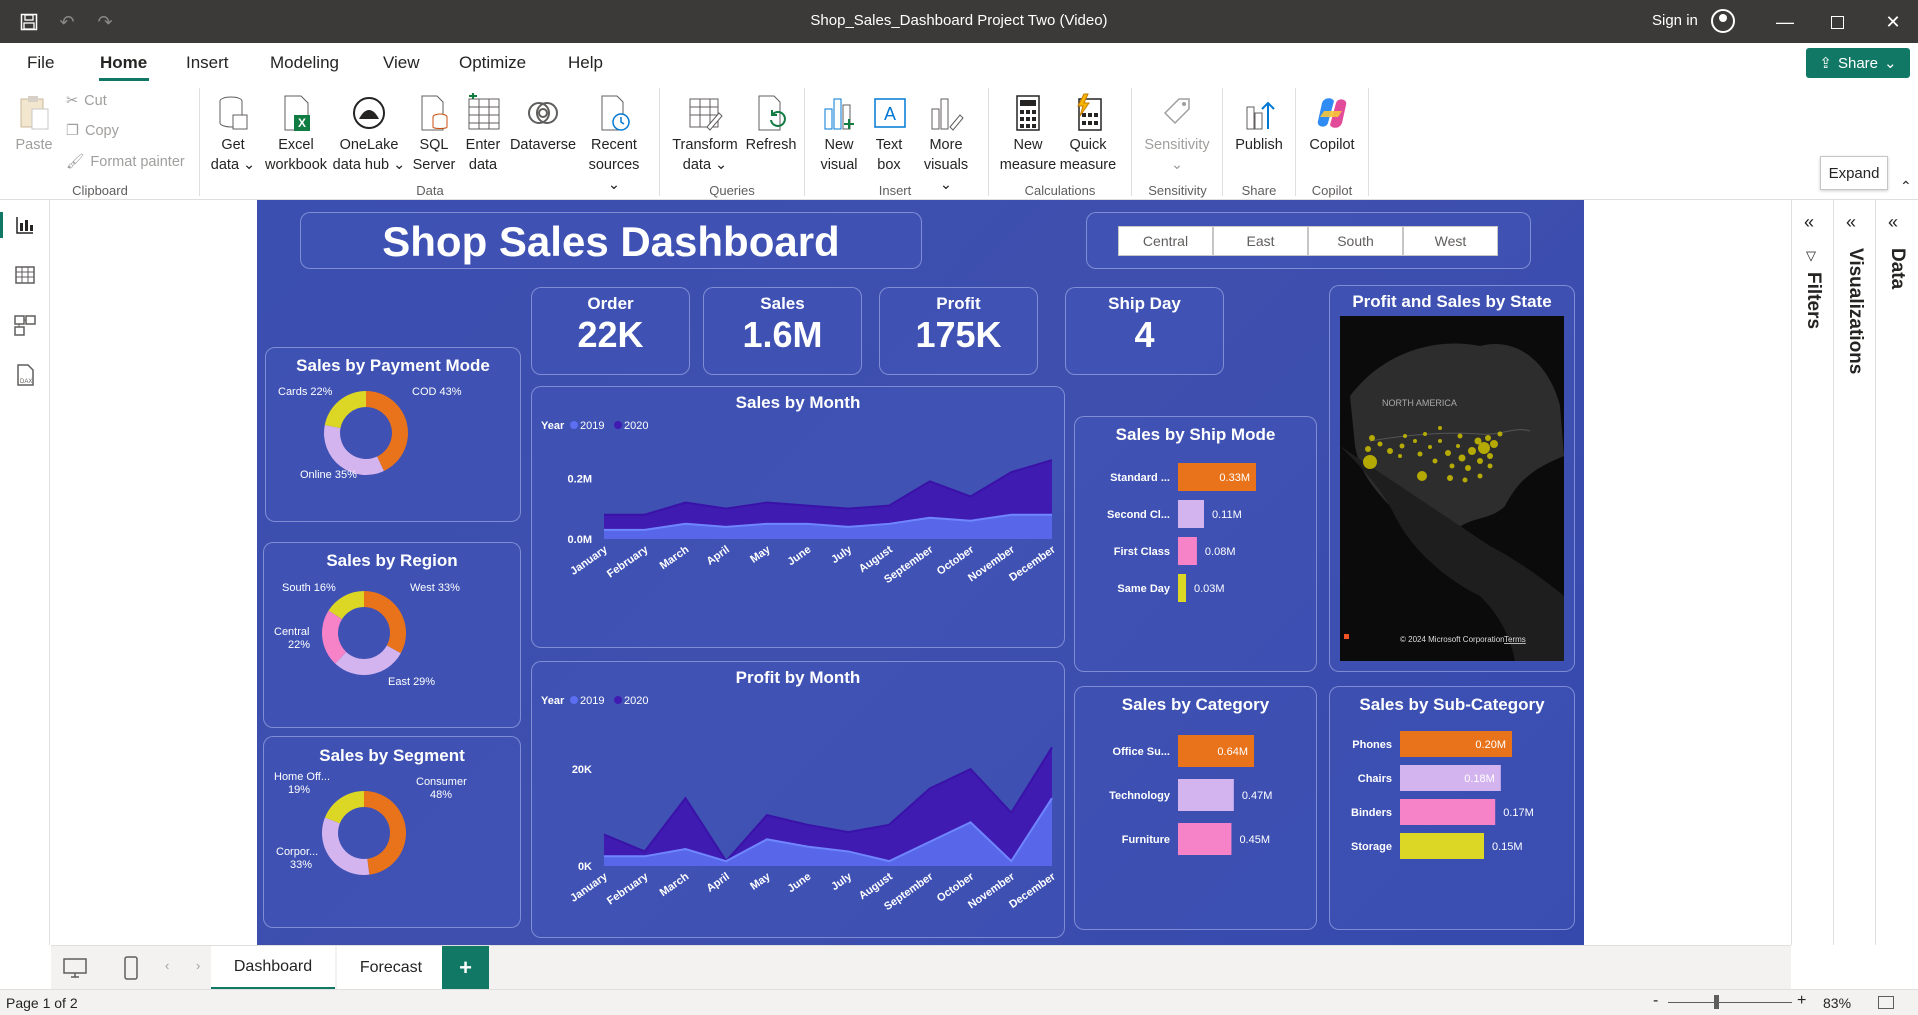 This screenshot has height=1015, width=1918. Describe the element at coordinates (1355, 241) in the screenshot. I see `region-option-south: South` at that location.